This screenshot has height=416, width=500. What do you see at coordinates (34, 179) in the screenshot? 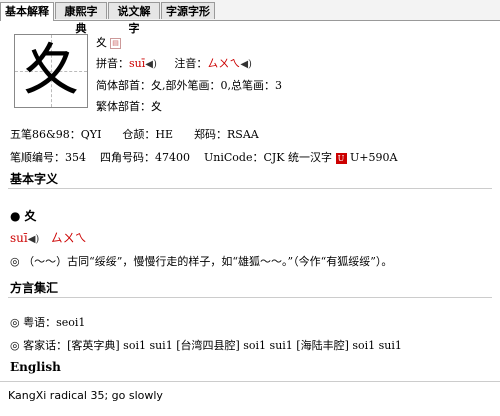
I see `basic-meaning-heading: 基本字义` at bounding box center [34, 179].